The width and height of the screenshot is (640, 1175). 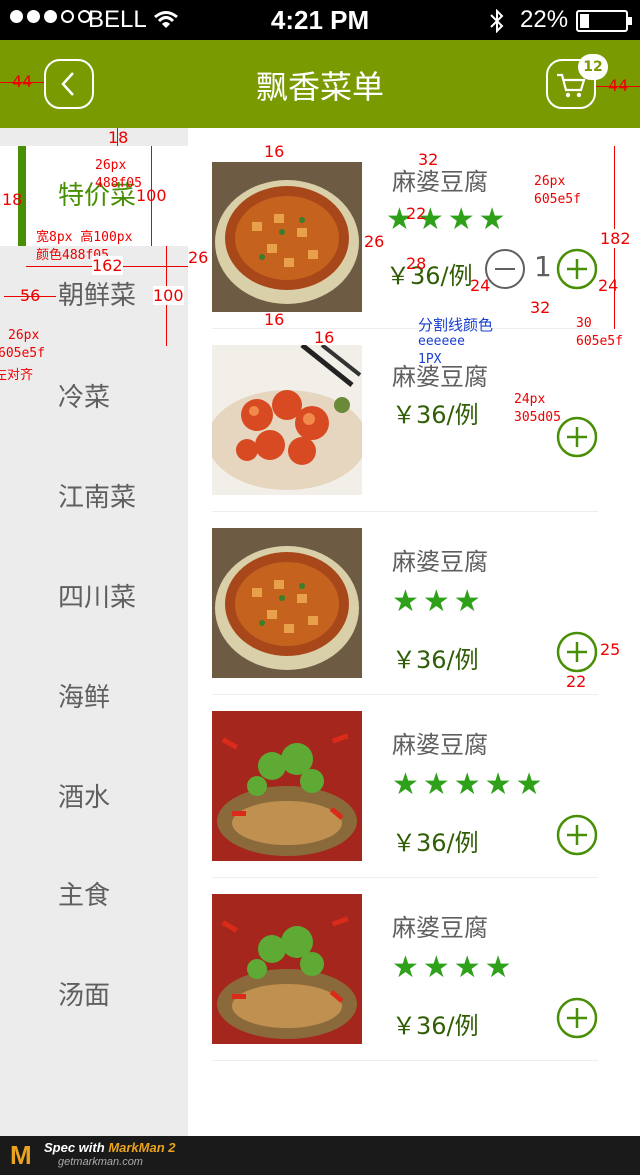 What do you see at coordinates (74, 1147) in the screenshot?
I see `footer-brand-text: Spec with` at bounding box center [74, 1147].